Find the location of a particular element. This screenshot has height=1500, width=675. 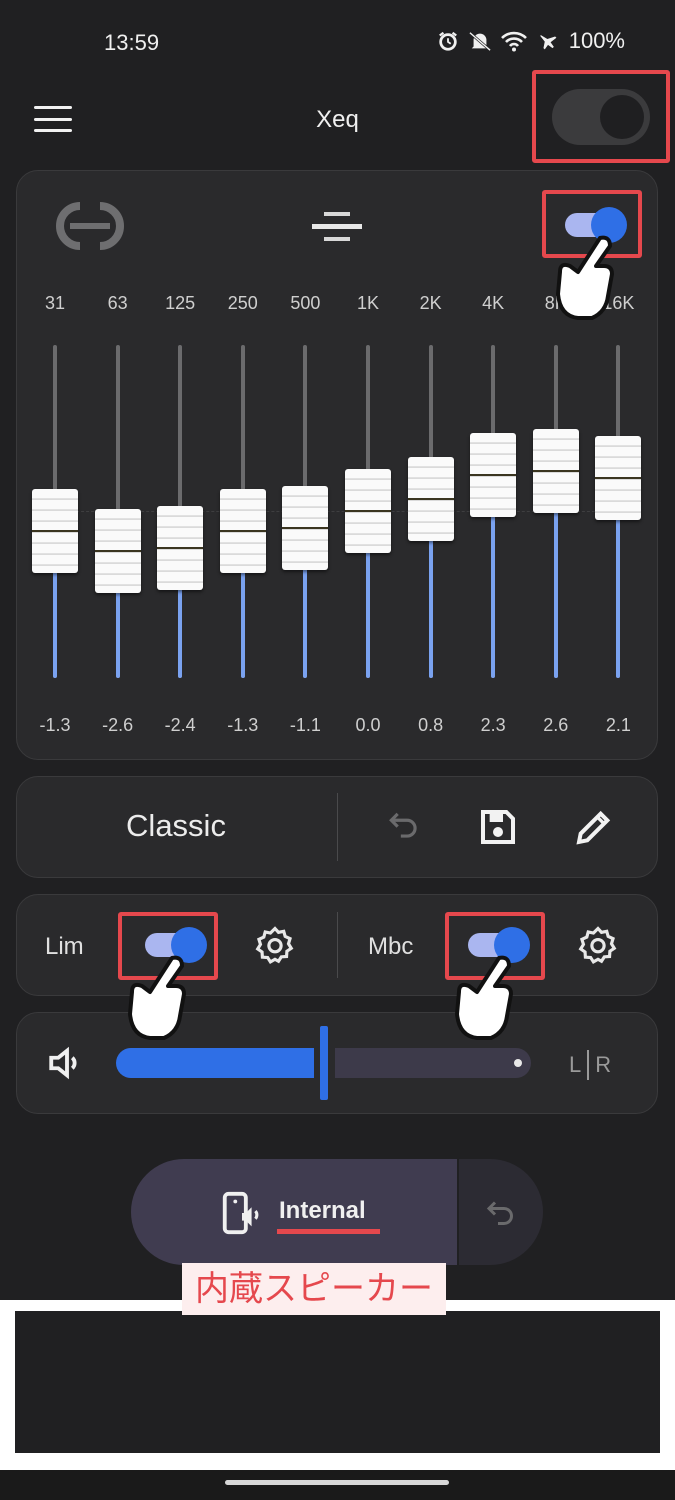

nav-bar is located at coordinates (337, 1485).